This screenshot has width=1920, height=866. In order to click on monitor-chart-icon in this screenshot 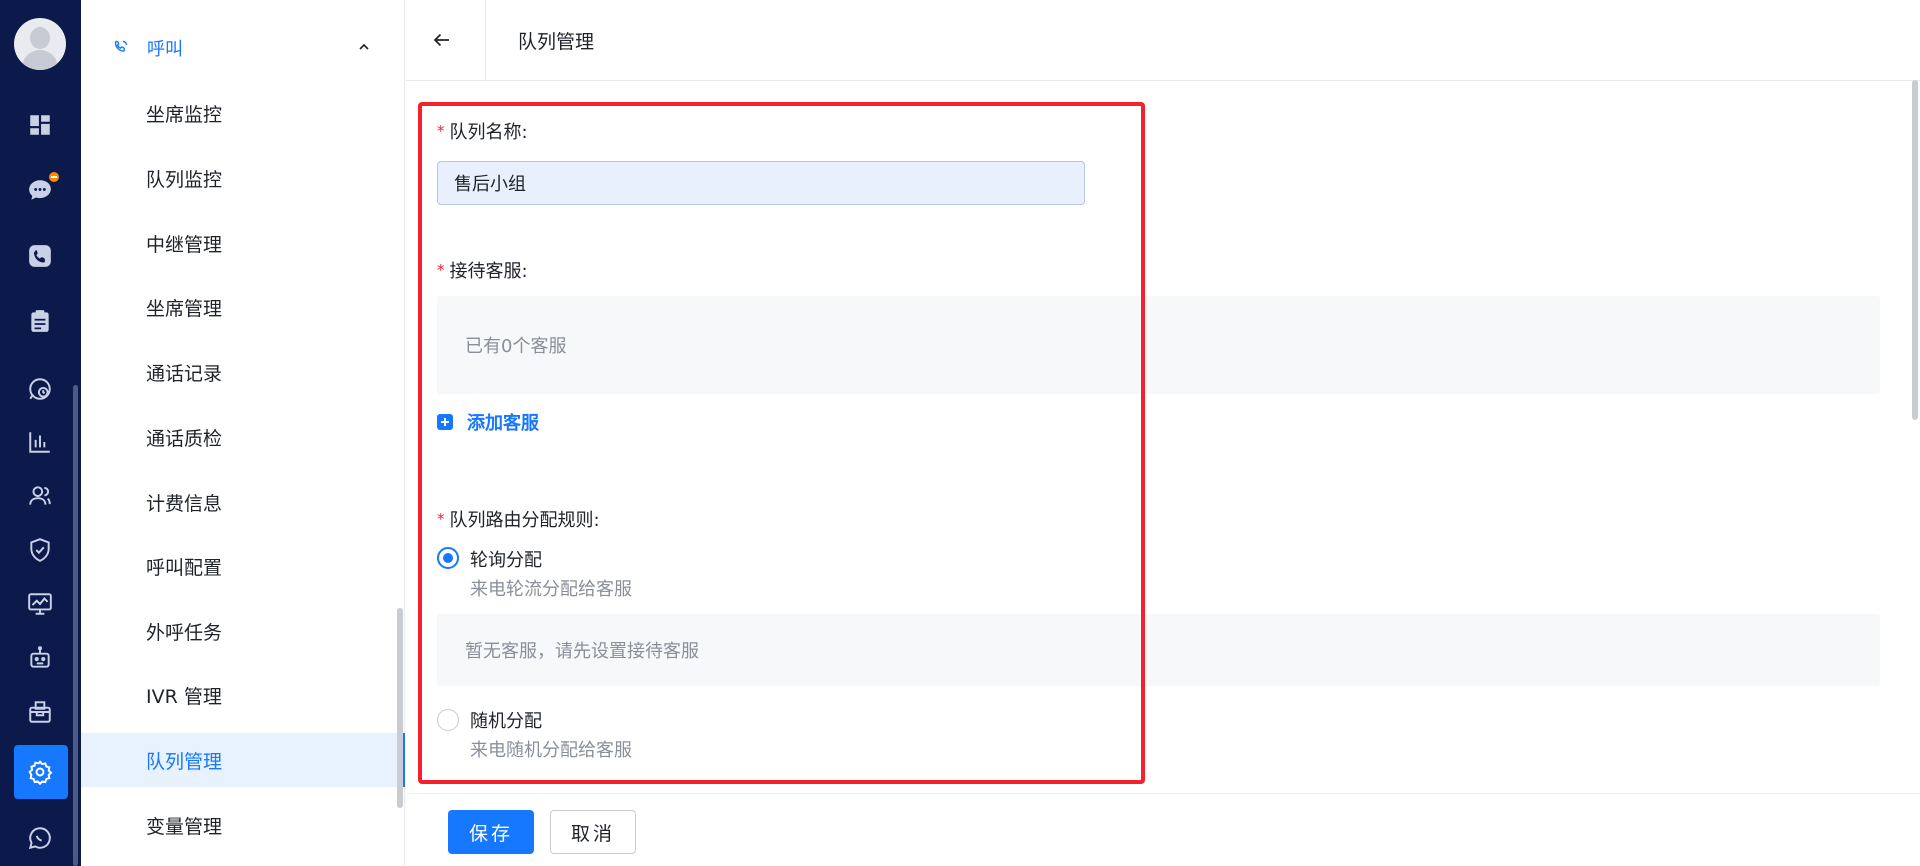, I will do `click(40, 604)`.